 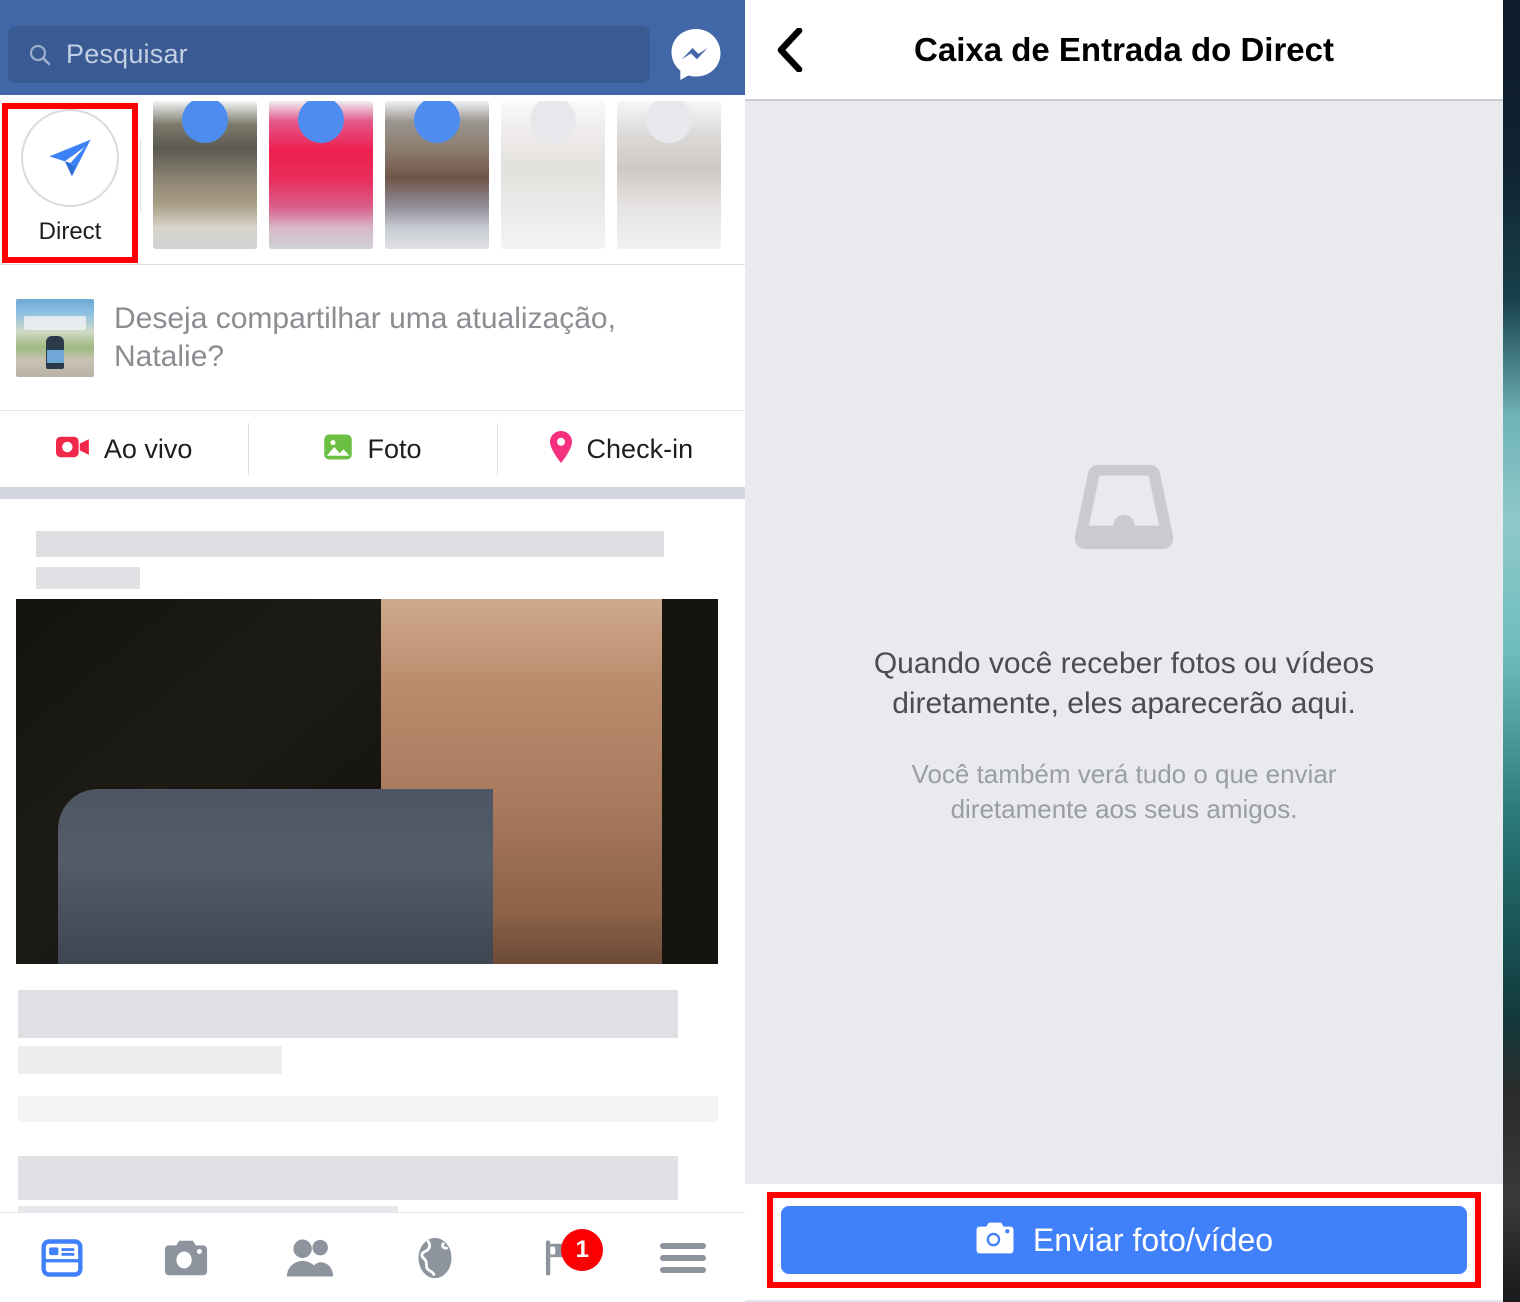 I want to click on checkin-button: Check-in, so click(x=620, y=449).